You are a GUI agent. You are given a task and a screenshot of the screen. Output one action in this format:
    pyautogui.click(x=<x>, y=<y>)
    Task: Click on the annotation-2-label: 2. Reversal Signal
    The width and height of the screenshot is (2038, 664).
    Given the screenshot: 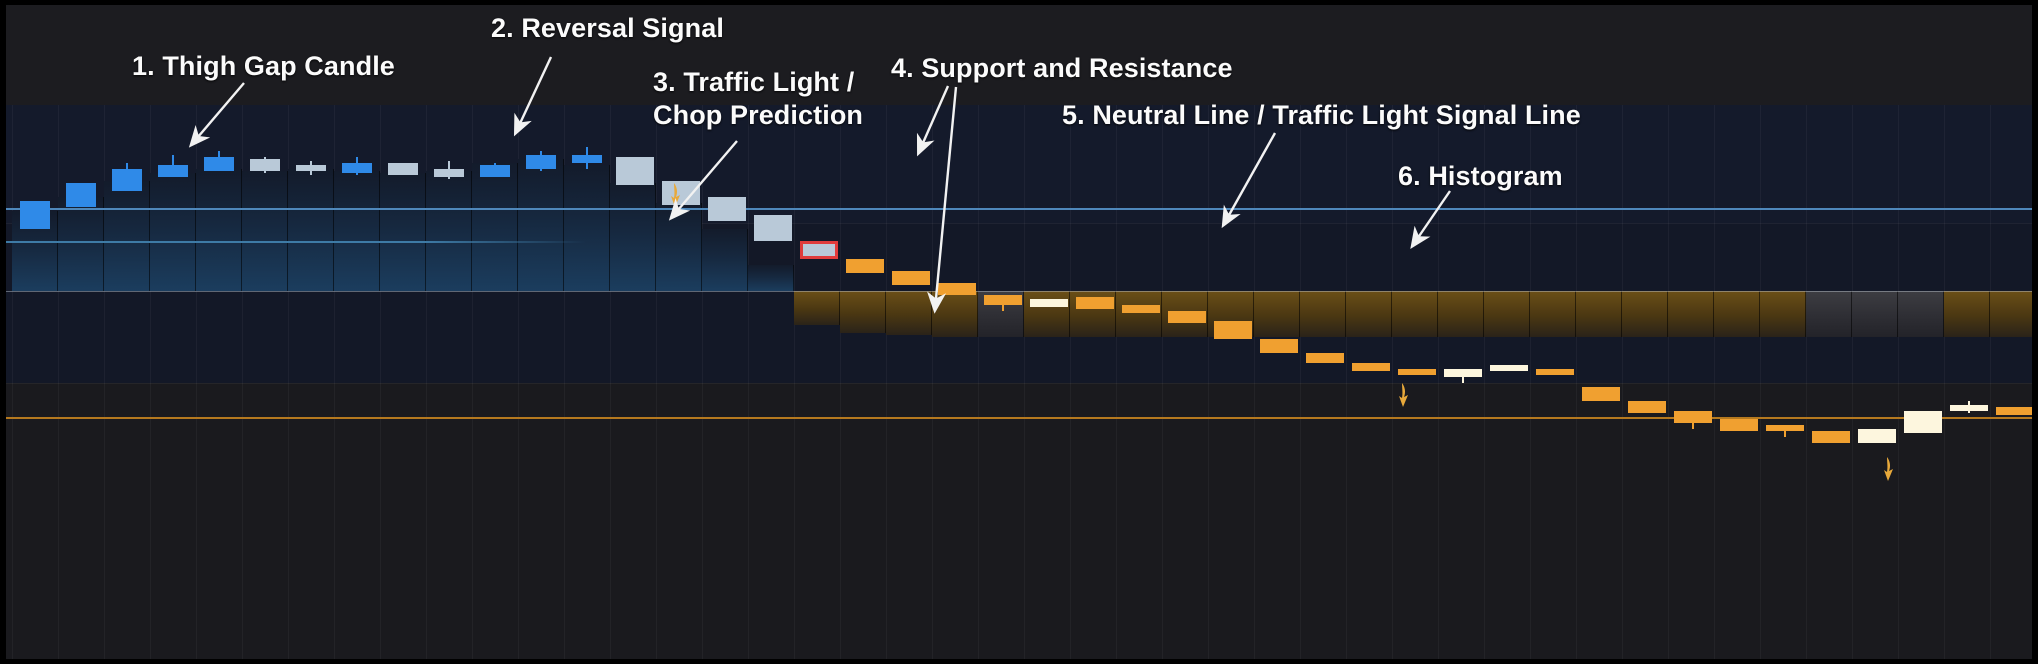 What is the action you would take?
    pyautogui.click(x=607, y=28)
    